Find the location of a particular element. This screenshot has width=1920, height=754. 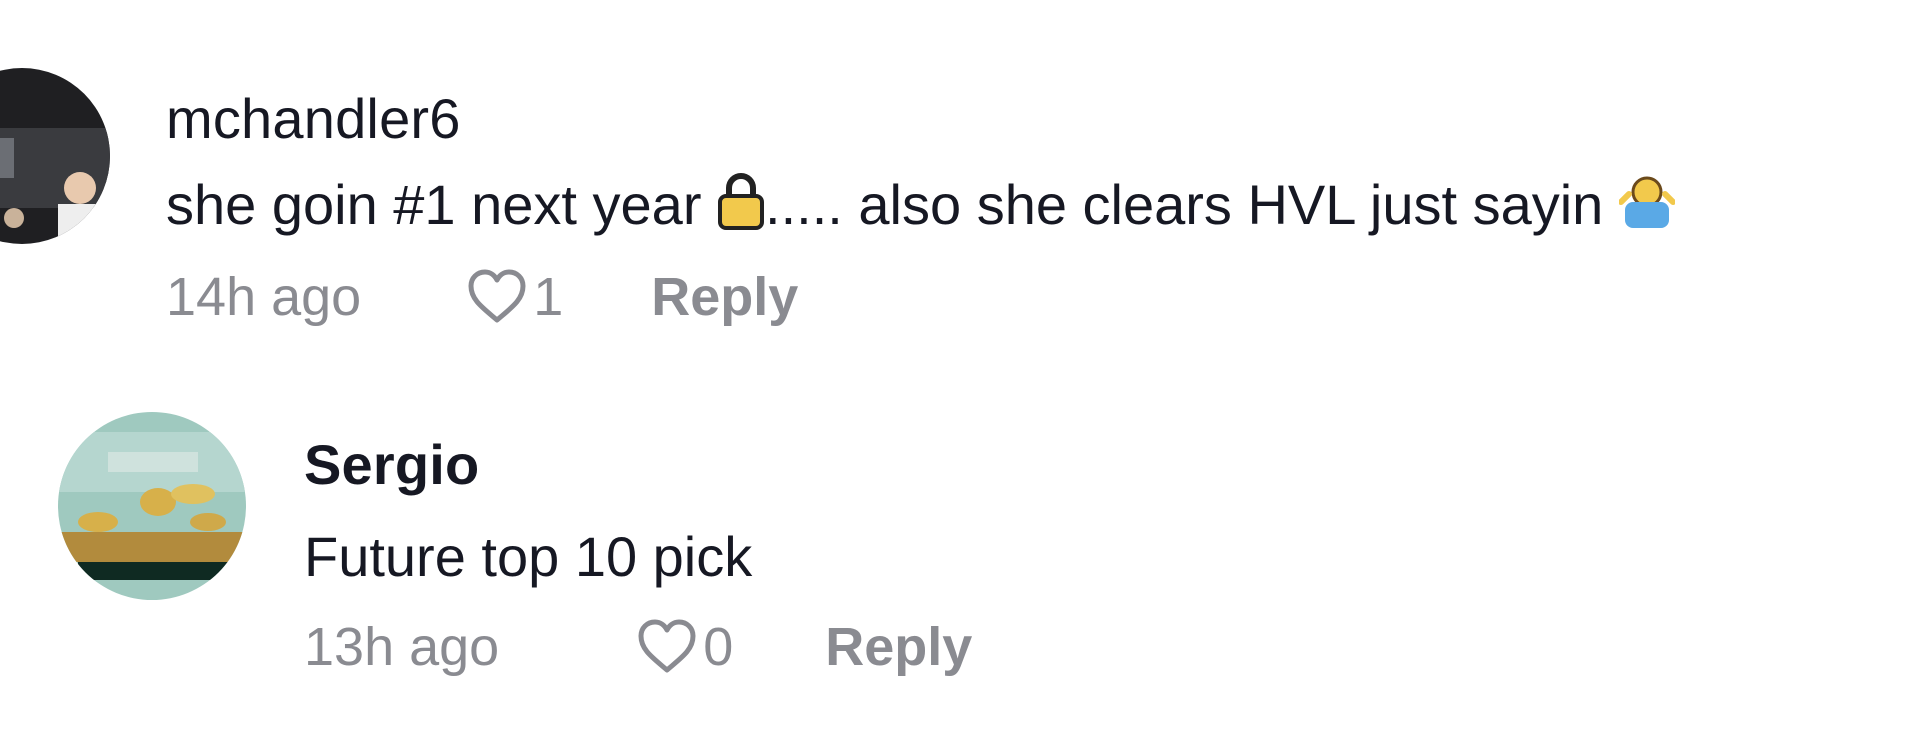

comment-time: 14h ago is located at coordinates (264, 297).